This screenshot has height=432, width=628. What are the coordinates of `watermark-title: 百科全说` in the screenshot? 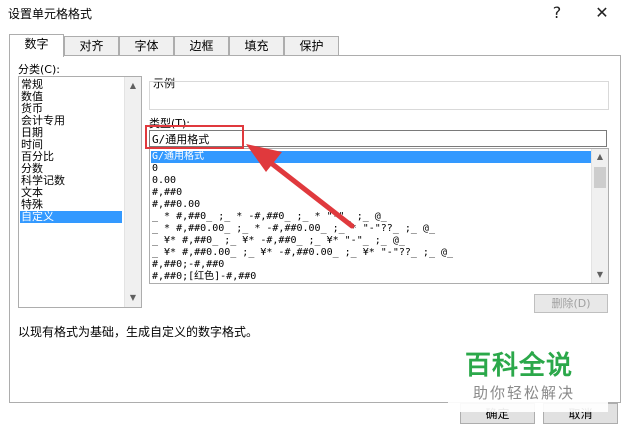 It's located at (519, 366).